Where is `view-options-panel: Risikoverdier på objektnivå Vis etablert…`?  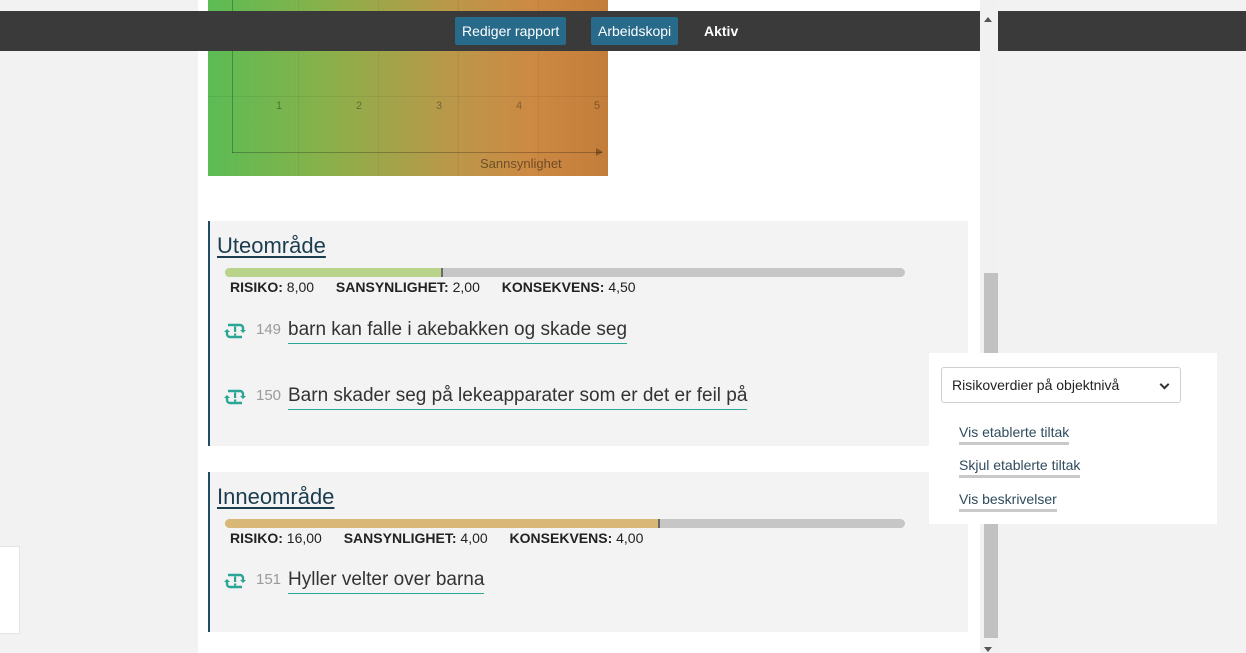
view-options-panel: Risikoverdier på objektnivå Vis etablert… is located at coordinates (1073, 438).